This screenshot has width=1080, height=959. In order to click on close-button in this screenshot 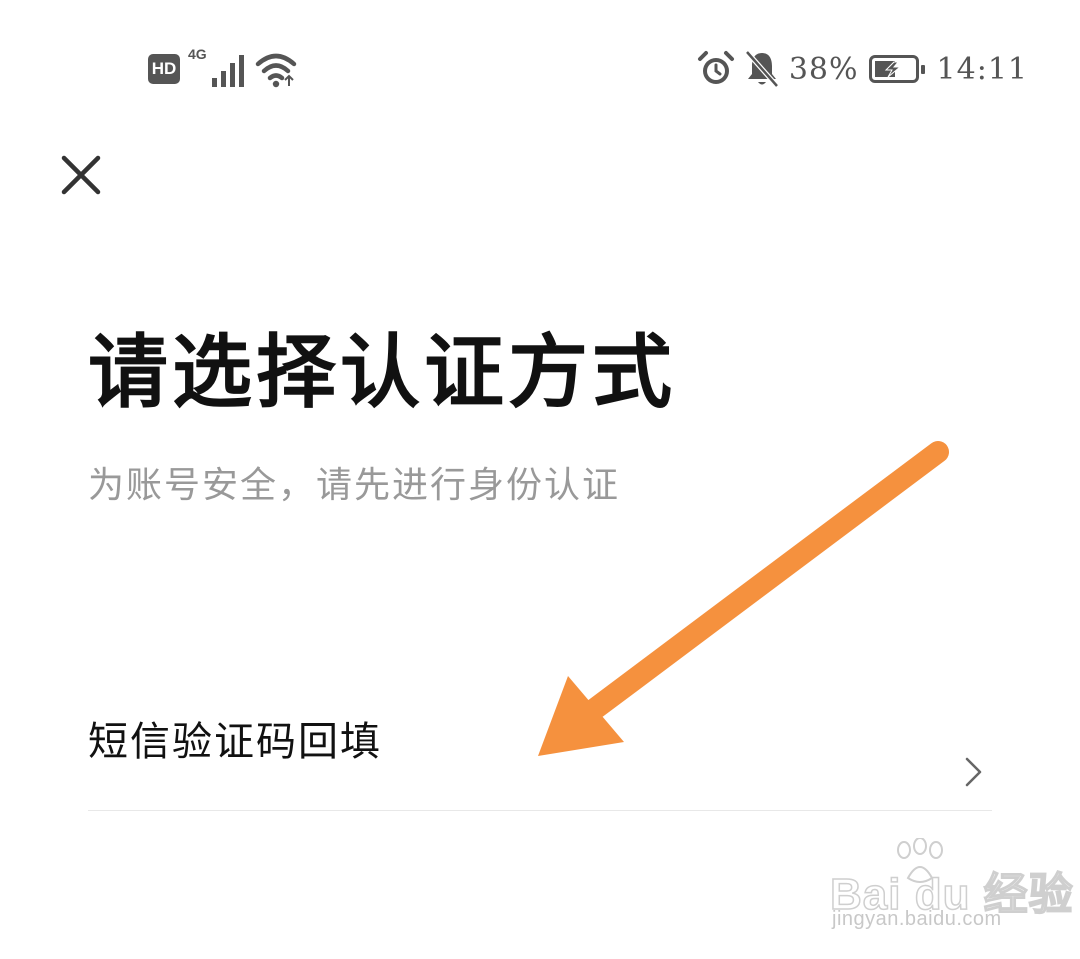, I will do `click(81, 175)`.